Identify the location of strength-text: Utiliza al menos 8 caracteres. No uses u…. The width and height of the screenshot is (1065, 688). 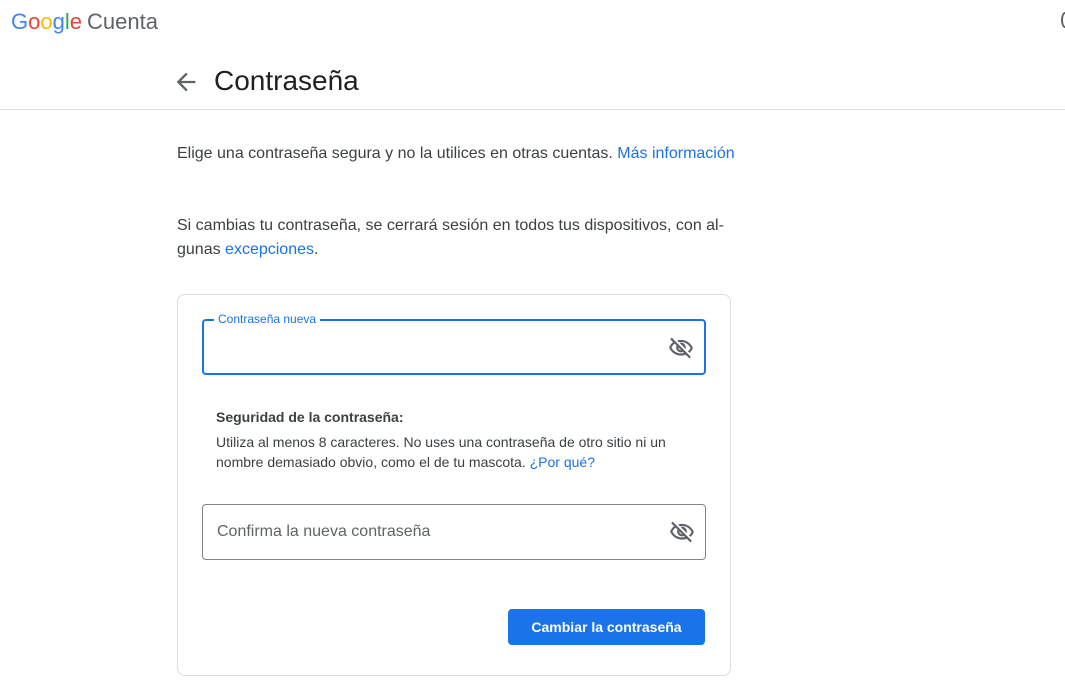
(456, 452).